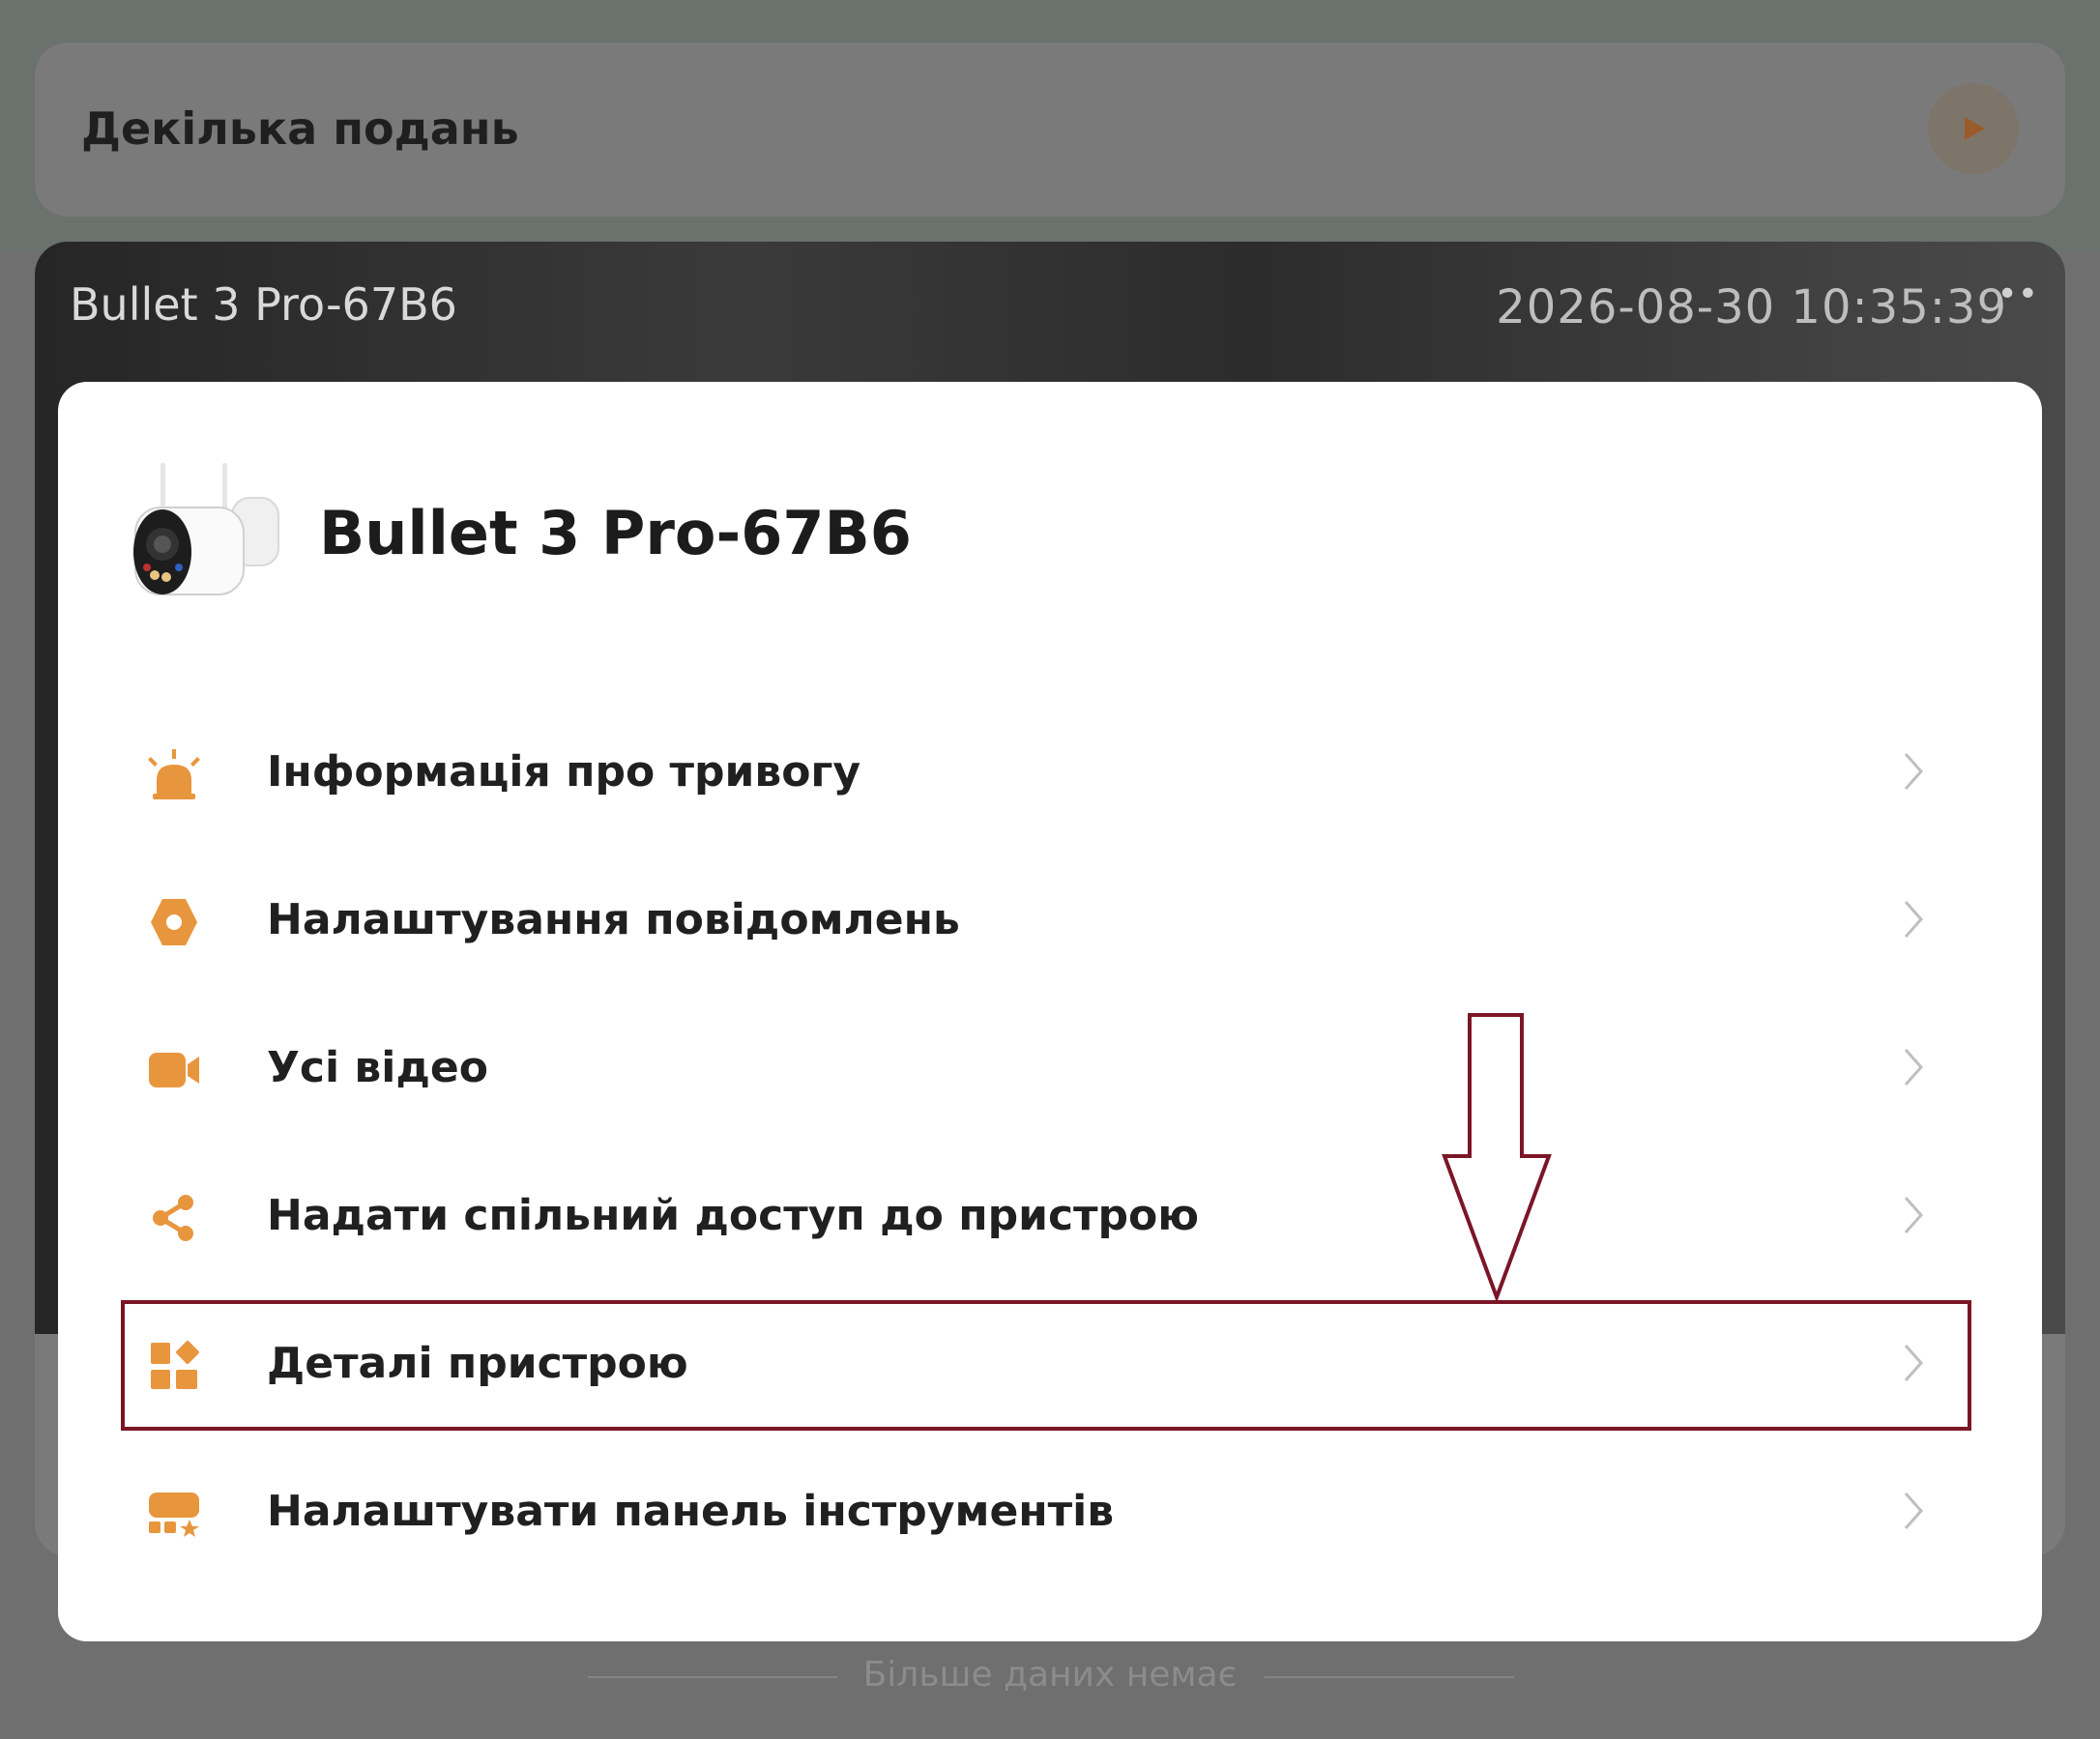  What do you see at coordinates (174, 1515) in the screenshot?
I see `toolbar-customize-icon` at bounding box center [174, 1515].